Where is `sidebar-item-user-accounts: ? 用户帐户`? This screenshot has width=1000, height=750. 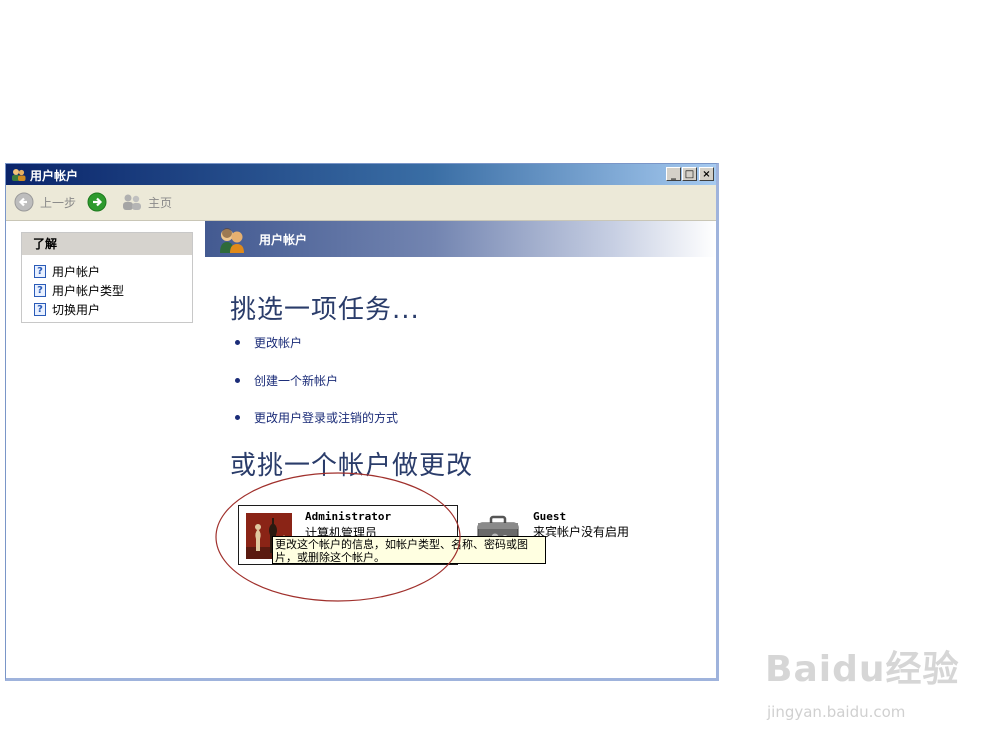 sidebar-item-user-accounts: ? 用户帐户 is located at coordinates (67, 271).